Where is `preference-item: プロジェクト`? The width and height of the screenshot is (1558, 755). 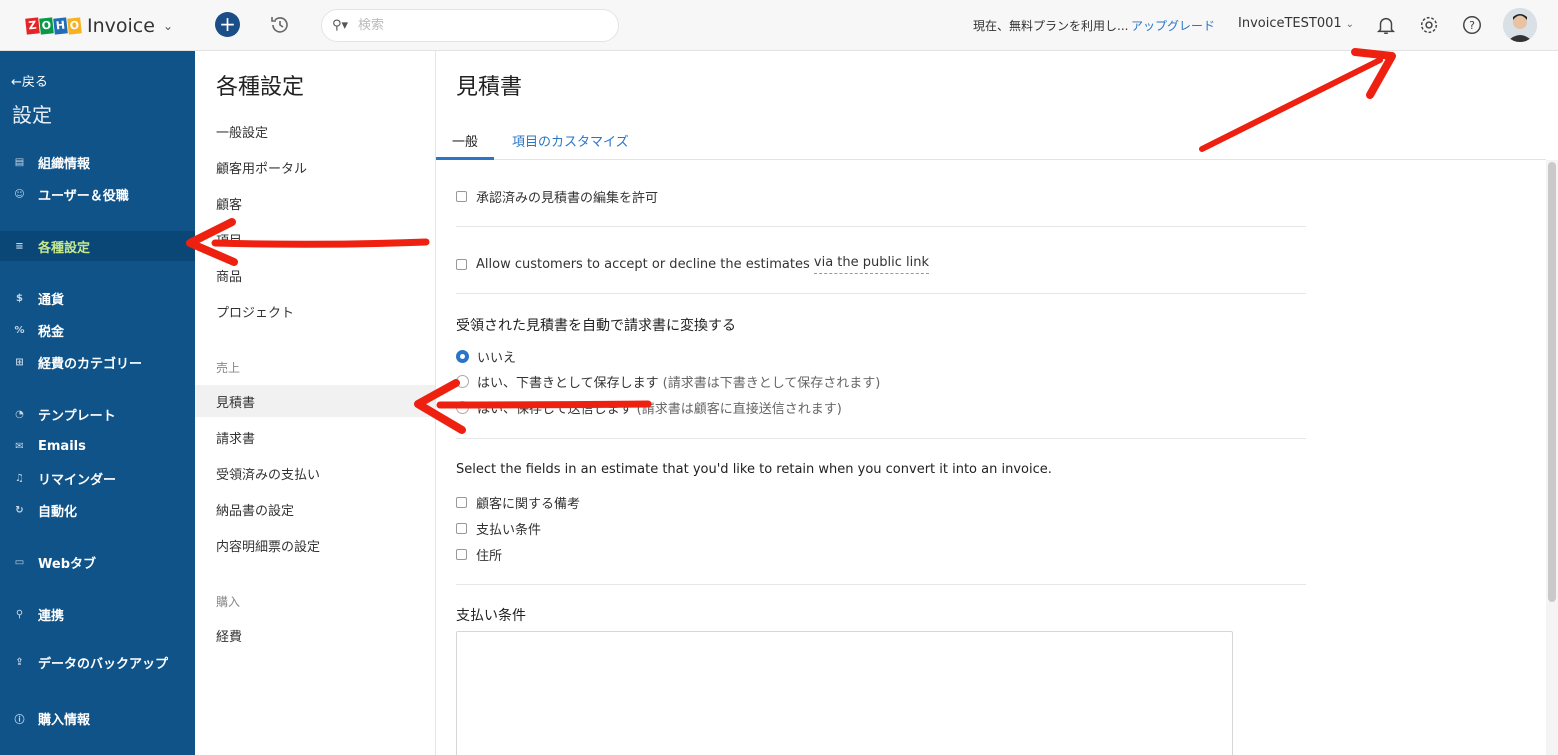 preference-item: プロジェクト is located at coordinates (315, 311).